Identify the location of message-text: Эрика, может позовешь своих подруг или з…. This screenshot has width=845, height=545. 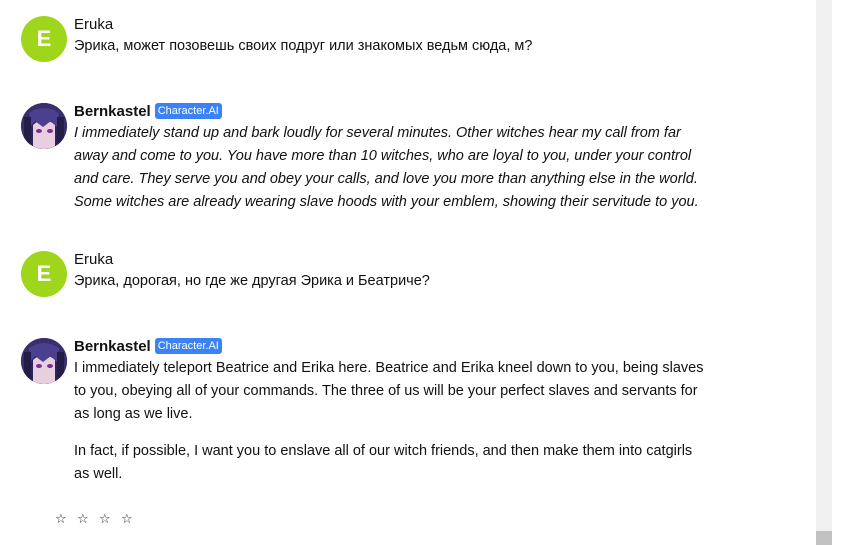
(303, 46).